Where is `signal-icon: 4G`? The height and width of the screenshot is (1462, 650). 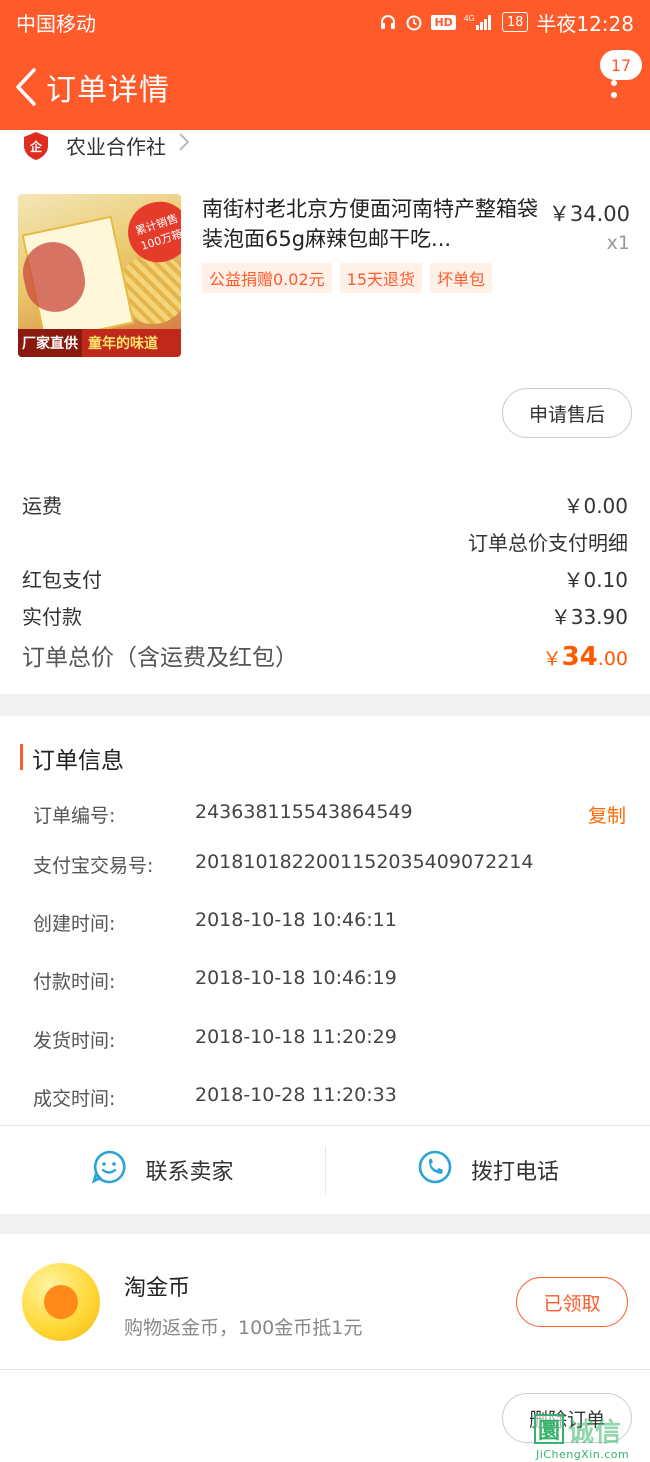
signal-icon: 4G is located at coordinates (479, 22).